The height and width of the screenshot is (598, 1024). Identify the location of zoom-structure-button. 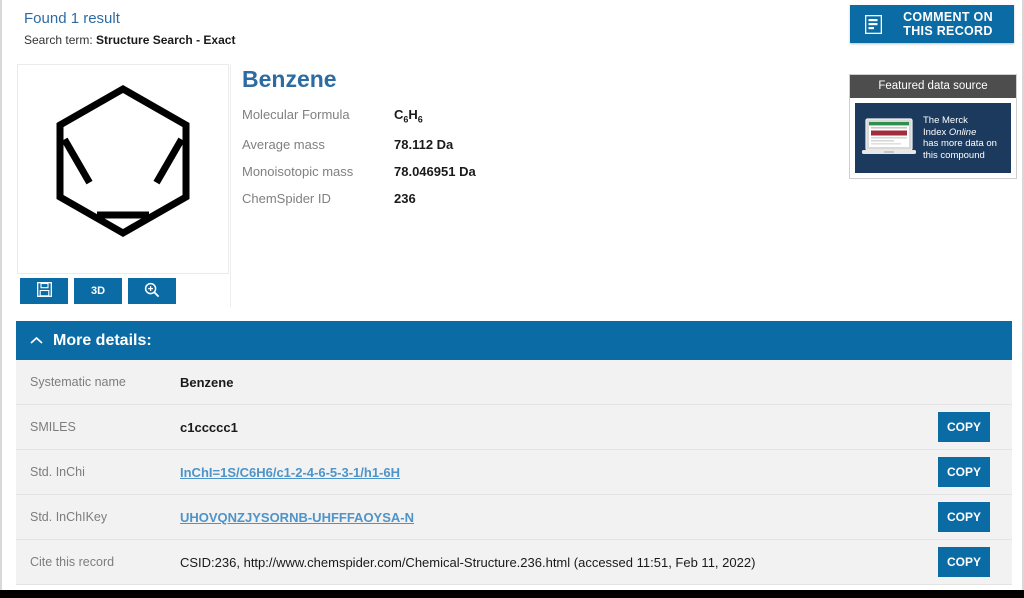
(152, 291).